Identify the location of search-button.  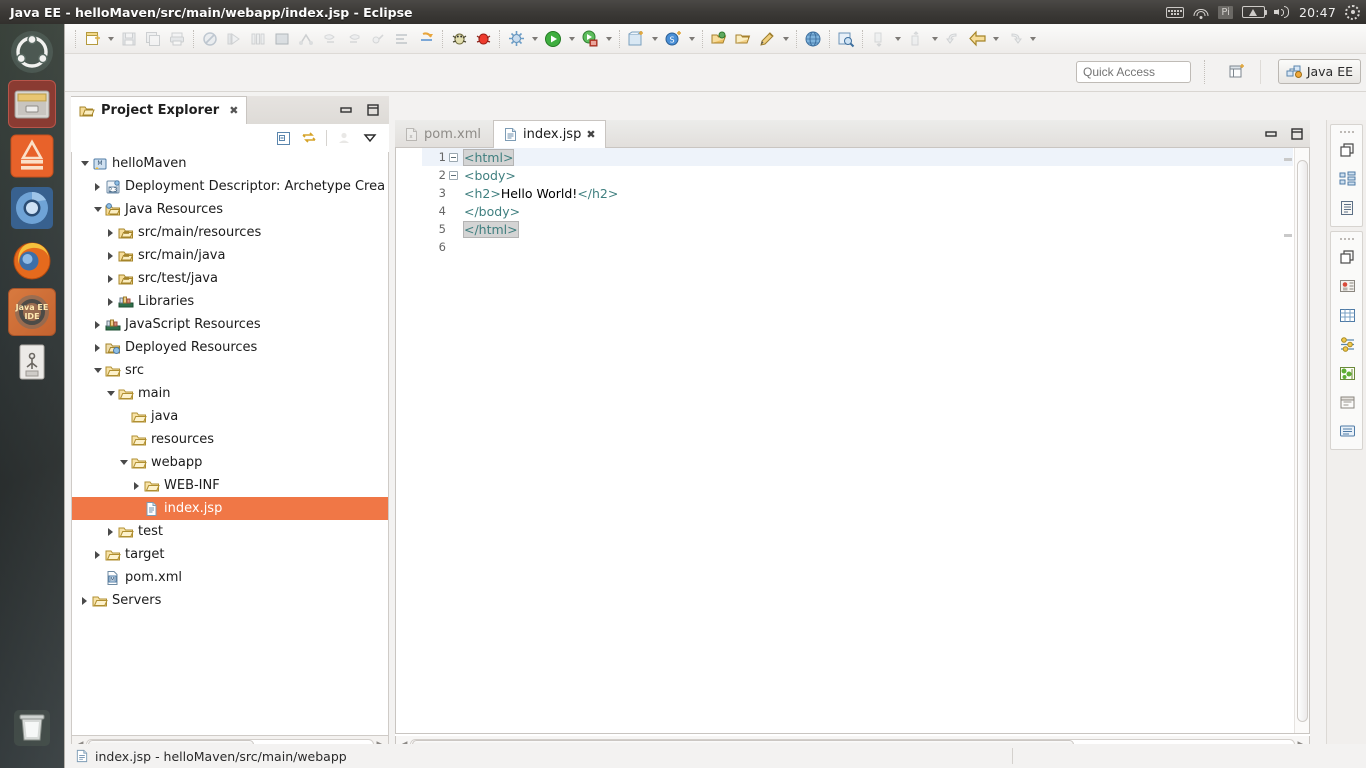
(846, 39).